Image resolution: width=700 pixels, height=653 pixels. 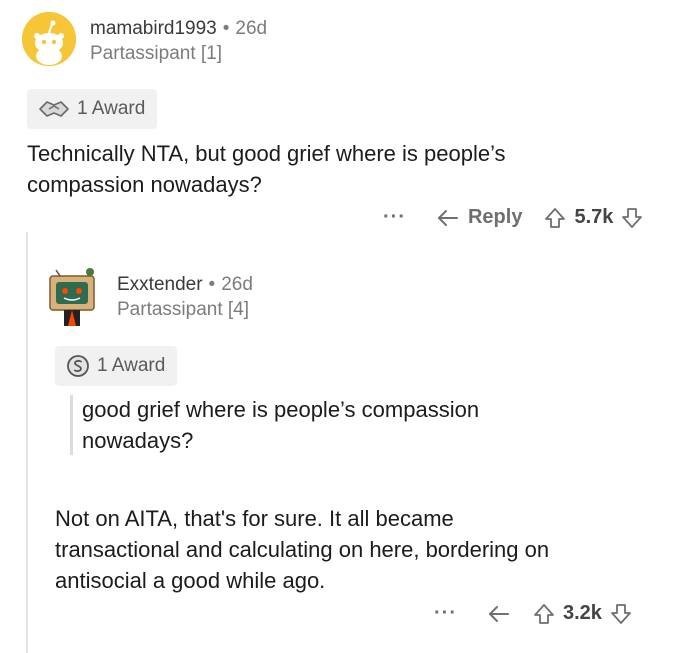 I want to click on reply-button: Reply, so click(x=495, y=217).